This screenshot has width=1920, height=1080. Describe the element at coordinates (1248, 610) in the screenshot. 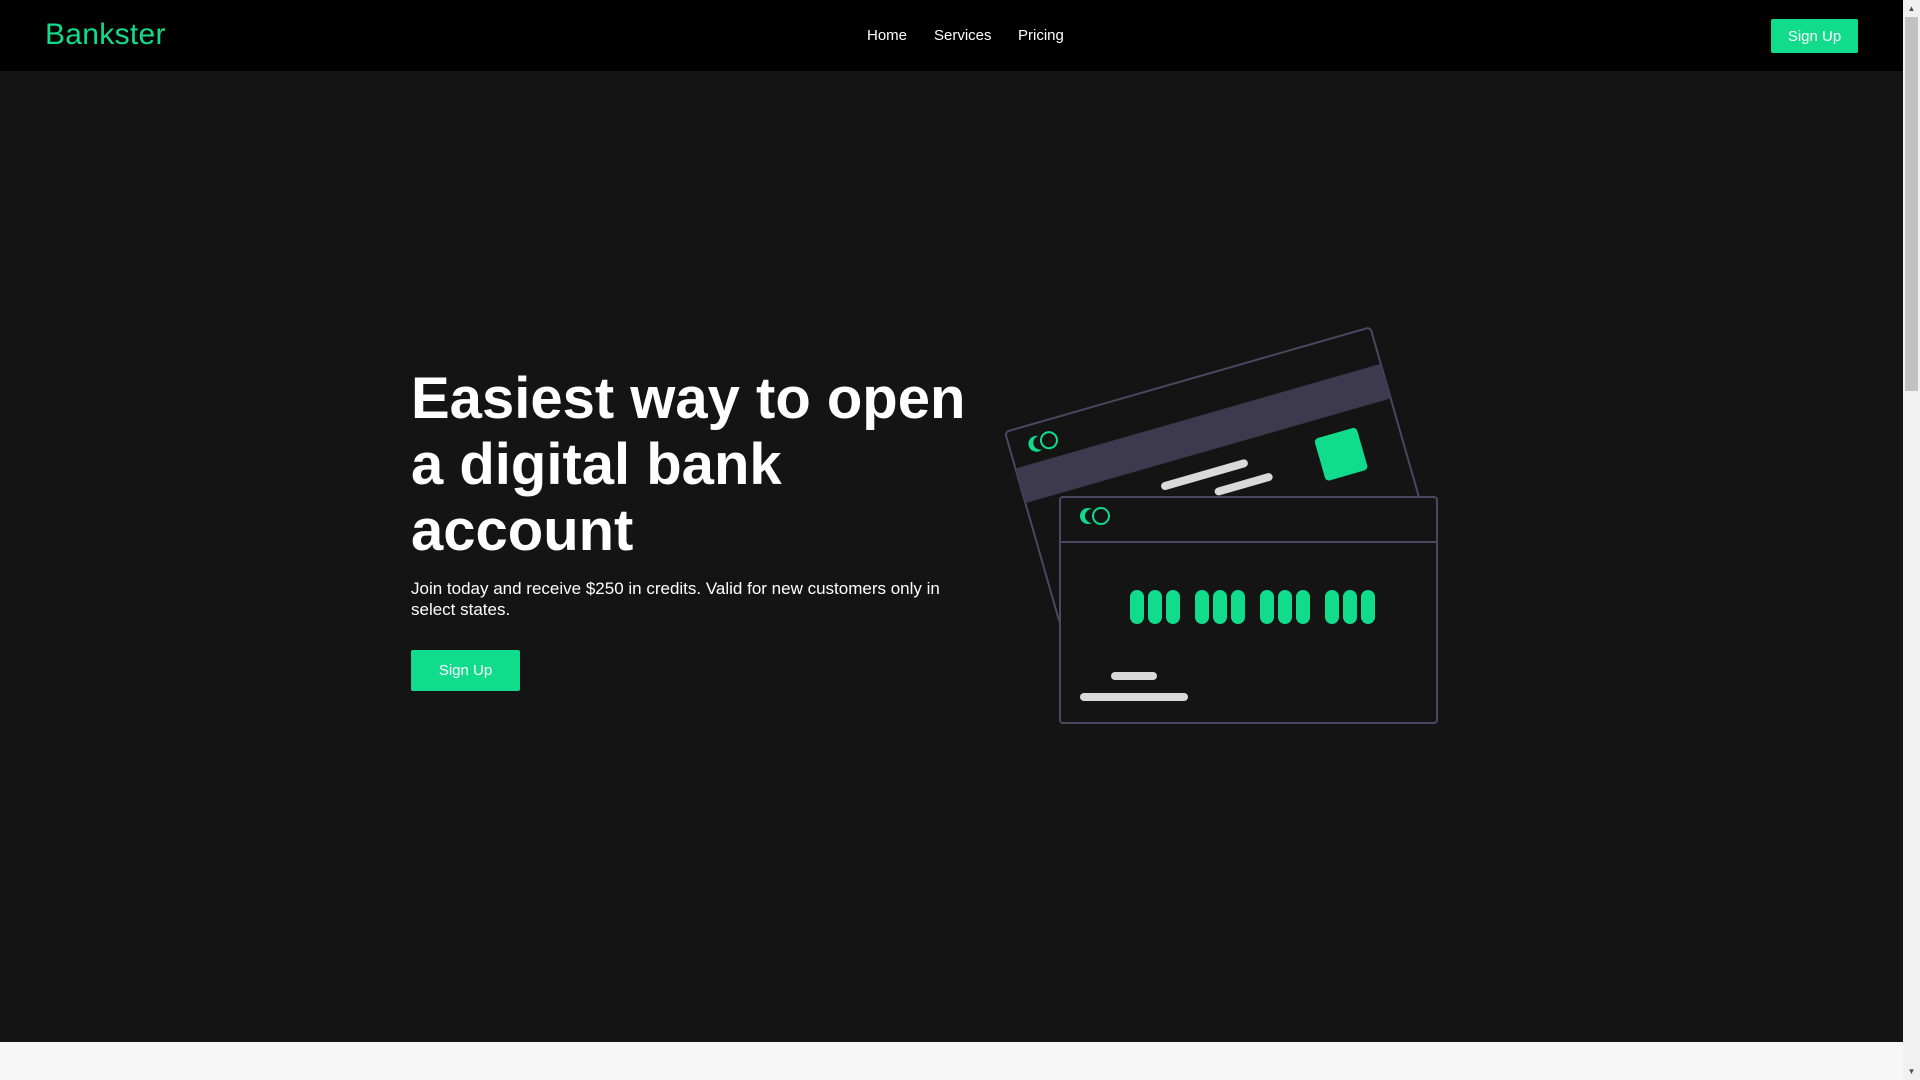

I see `front-card` at that location.